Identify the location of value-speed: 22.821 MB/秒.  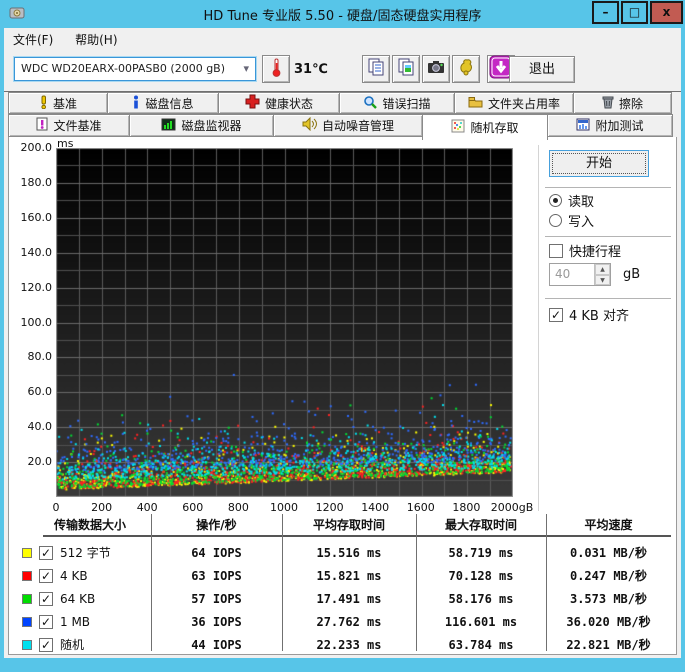
(608, 645).